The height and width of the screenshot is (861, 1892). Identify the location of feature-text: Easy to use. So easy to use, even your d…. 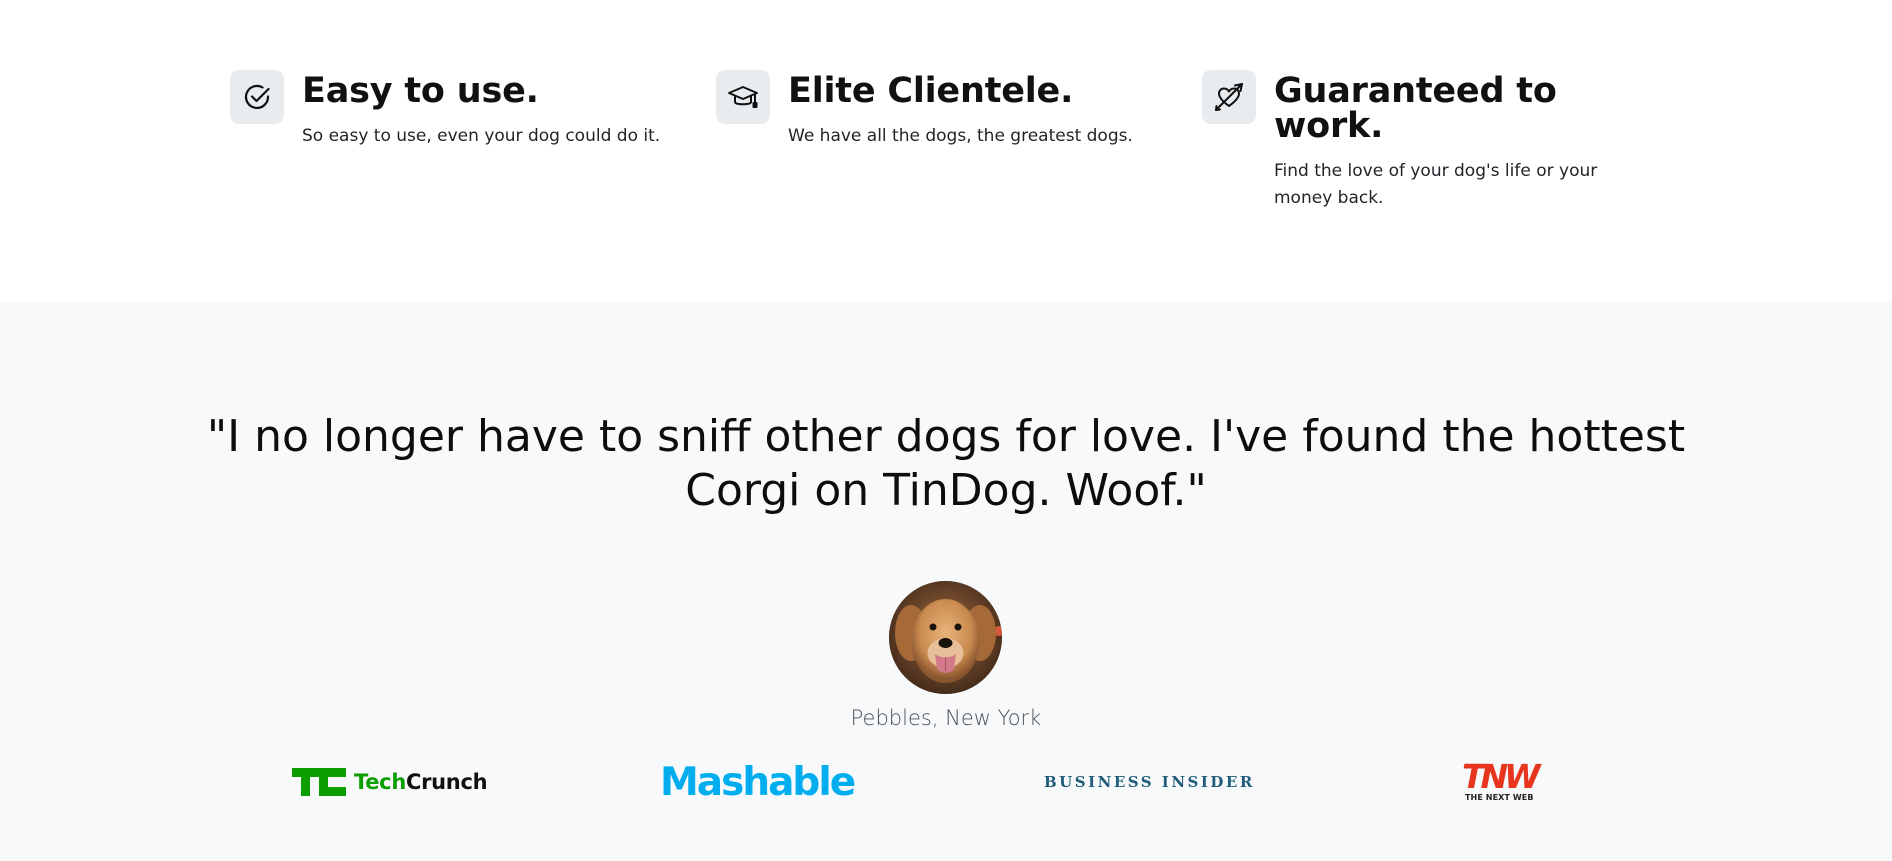
(481, 110).